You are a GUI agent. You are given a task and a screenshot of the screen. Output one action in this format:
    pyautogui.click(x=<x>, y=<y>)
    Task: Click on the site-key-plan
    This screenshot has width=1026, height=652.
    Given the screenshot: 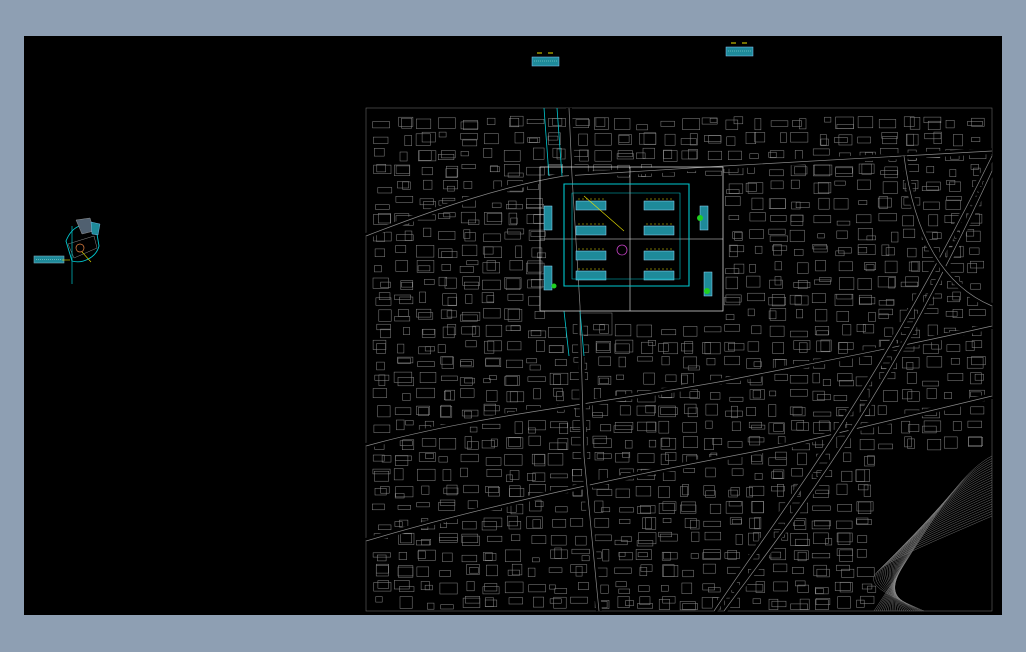 What is the action you would take?
    pyautogui.click(x=67, y=250)
    